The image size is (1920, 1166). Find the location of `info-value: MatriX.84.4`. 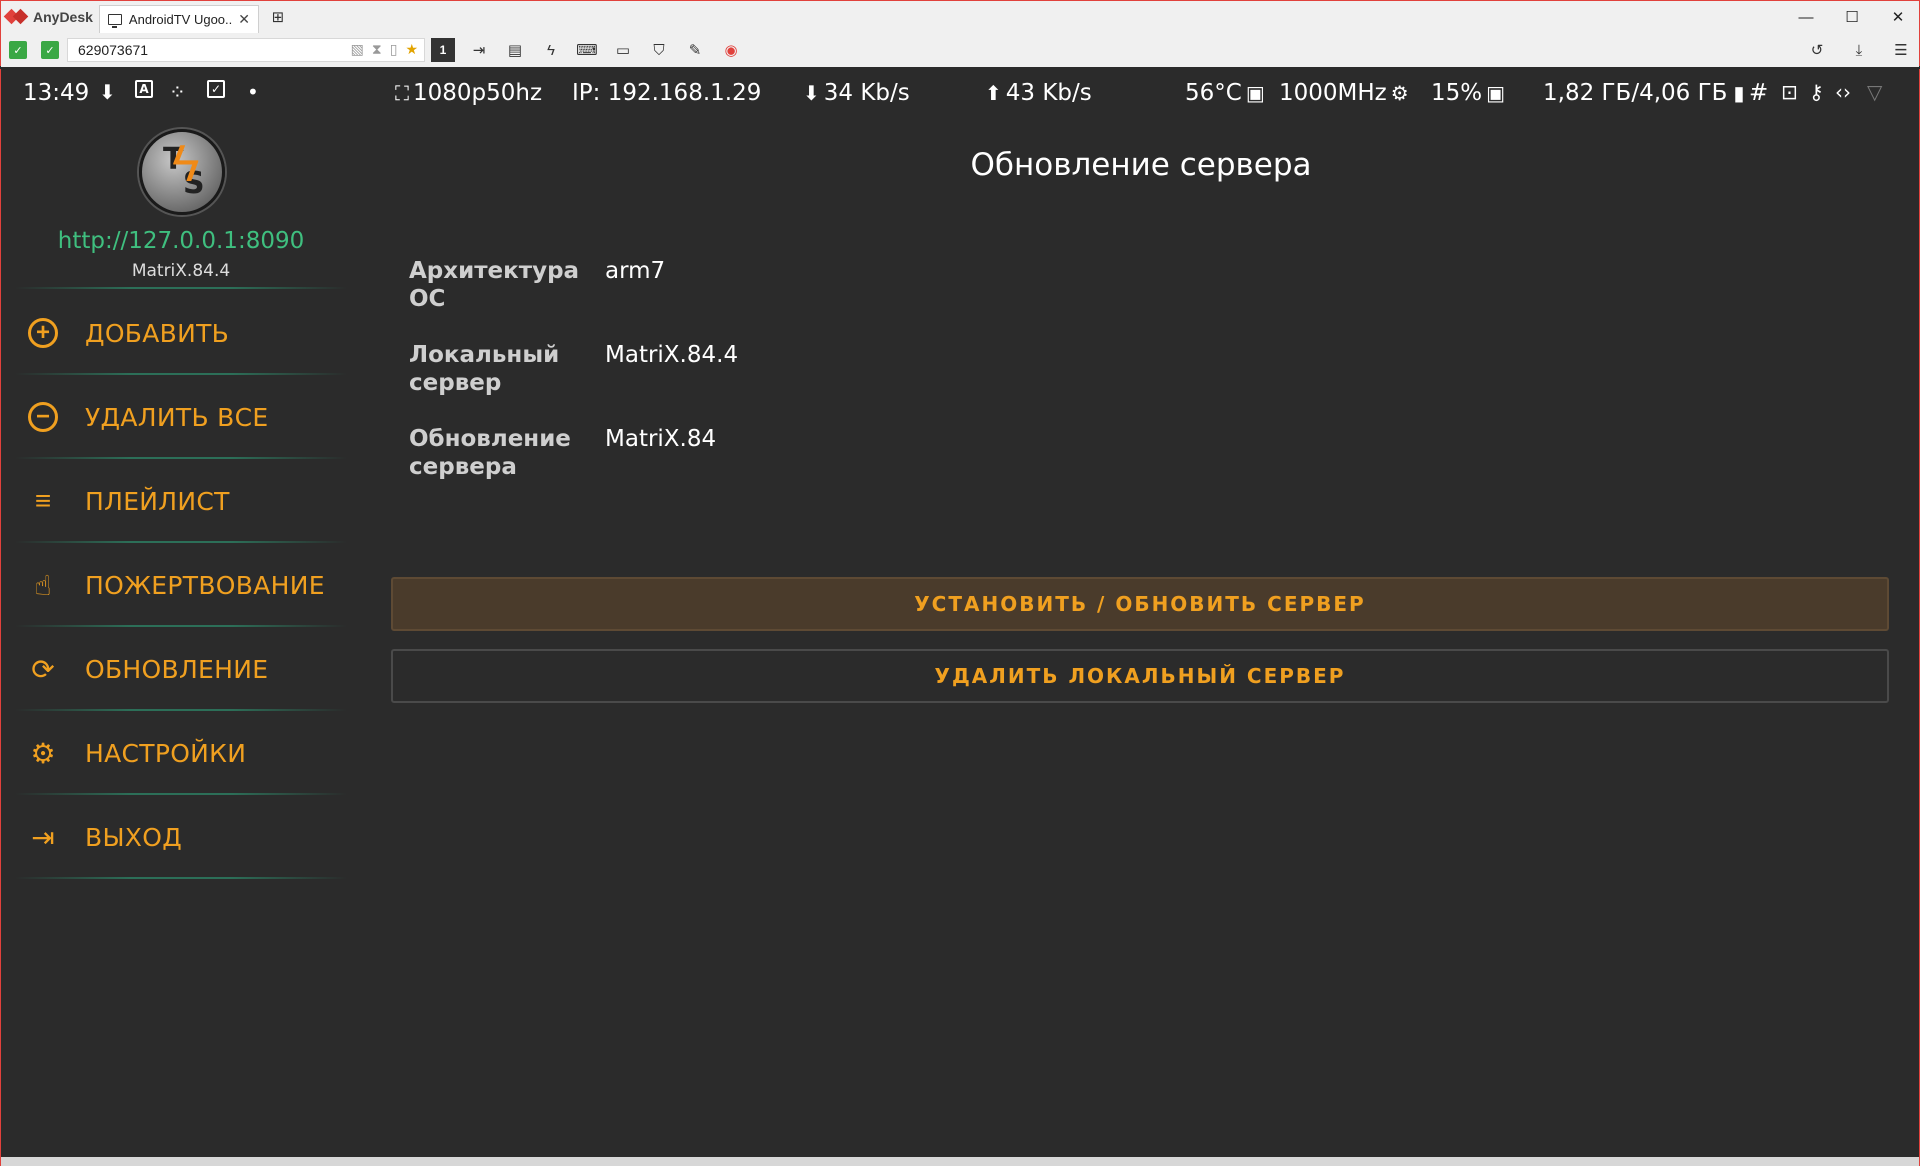

info-value: MatriX.84.4 is located at coordinates (672, 355).